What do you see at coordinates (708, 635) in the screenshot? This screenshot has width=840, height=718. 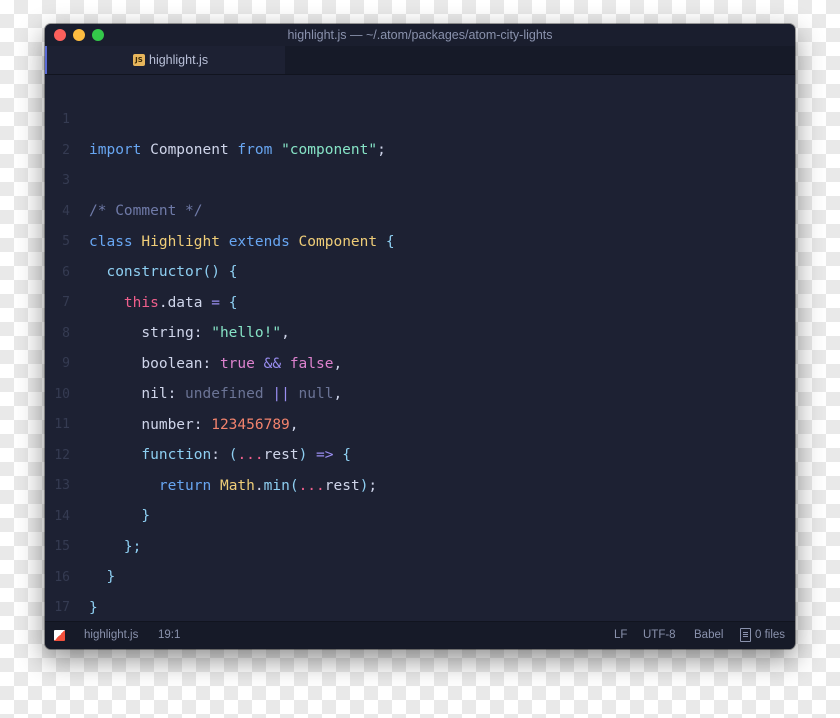 I see `status-grammar: Babel` at bounding box center [708, 635].